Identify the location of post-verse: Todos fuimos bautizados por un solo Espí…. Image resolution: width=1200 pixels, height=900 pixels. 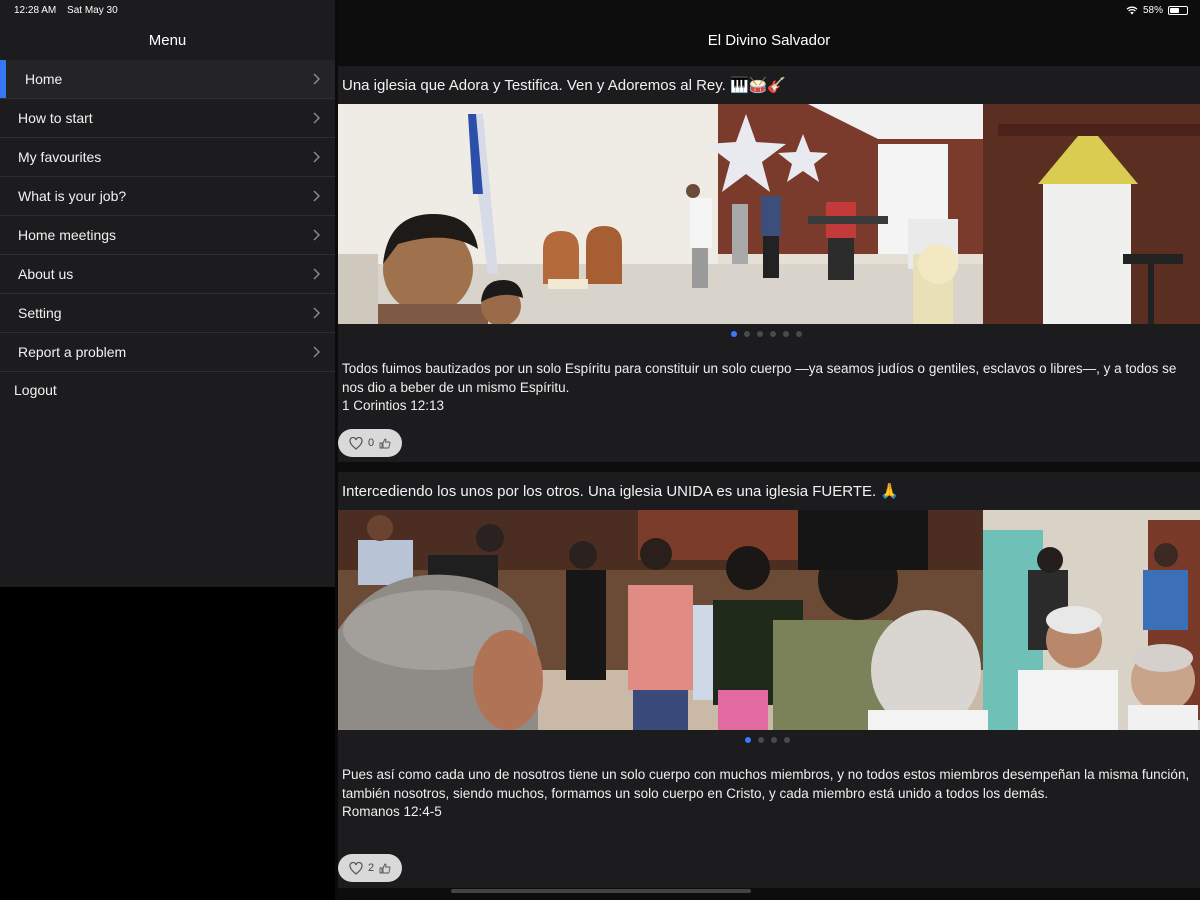
(759, 378).